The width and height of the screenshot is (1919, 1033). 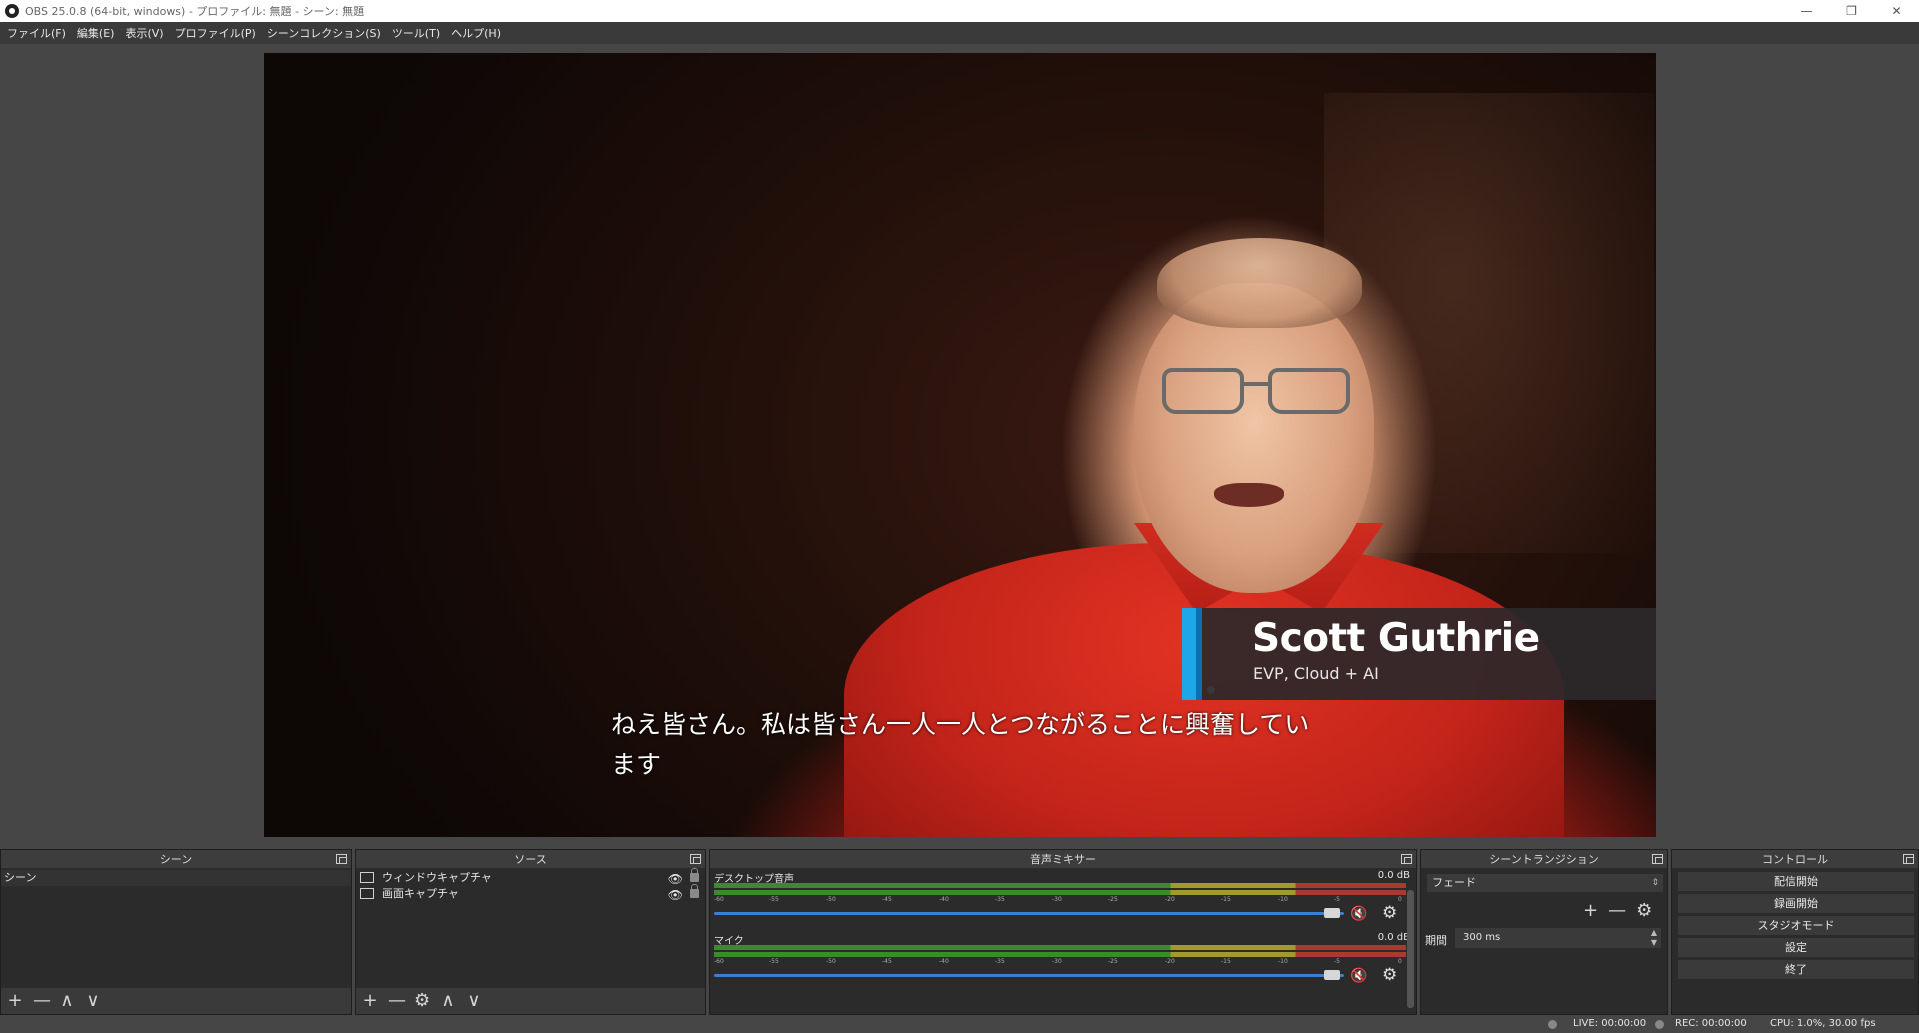 What do you see at coordinates (1659, 1024) in the screenshot?
I see `rec-dot-icon` at bounding box center [1659, 1024].